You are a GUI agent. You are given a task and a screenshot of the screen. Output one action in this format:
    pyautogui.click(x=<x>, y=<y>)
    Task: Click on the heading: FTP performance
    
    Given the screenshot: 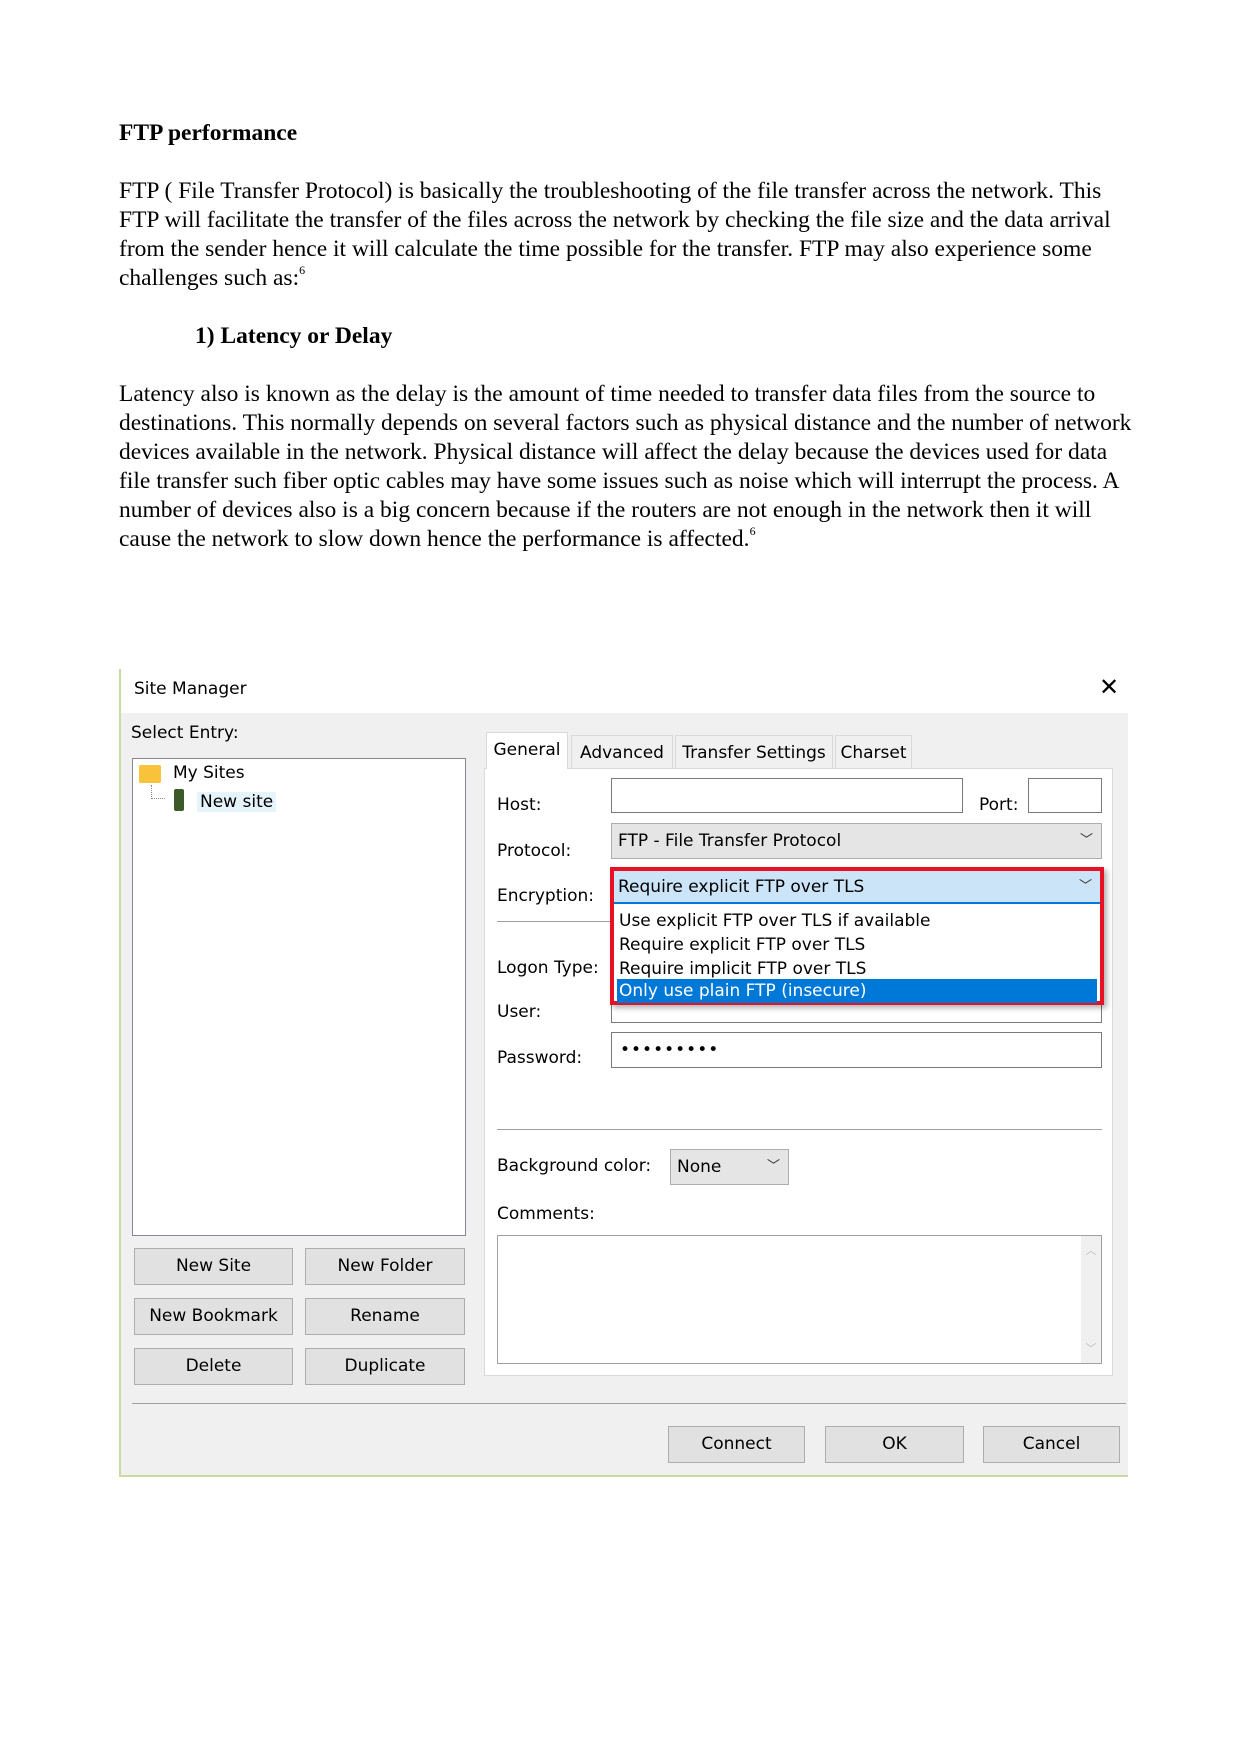 What is the action you would take?
    pyautogui.click(x=208, y=133)
    